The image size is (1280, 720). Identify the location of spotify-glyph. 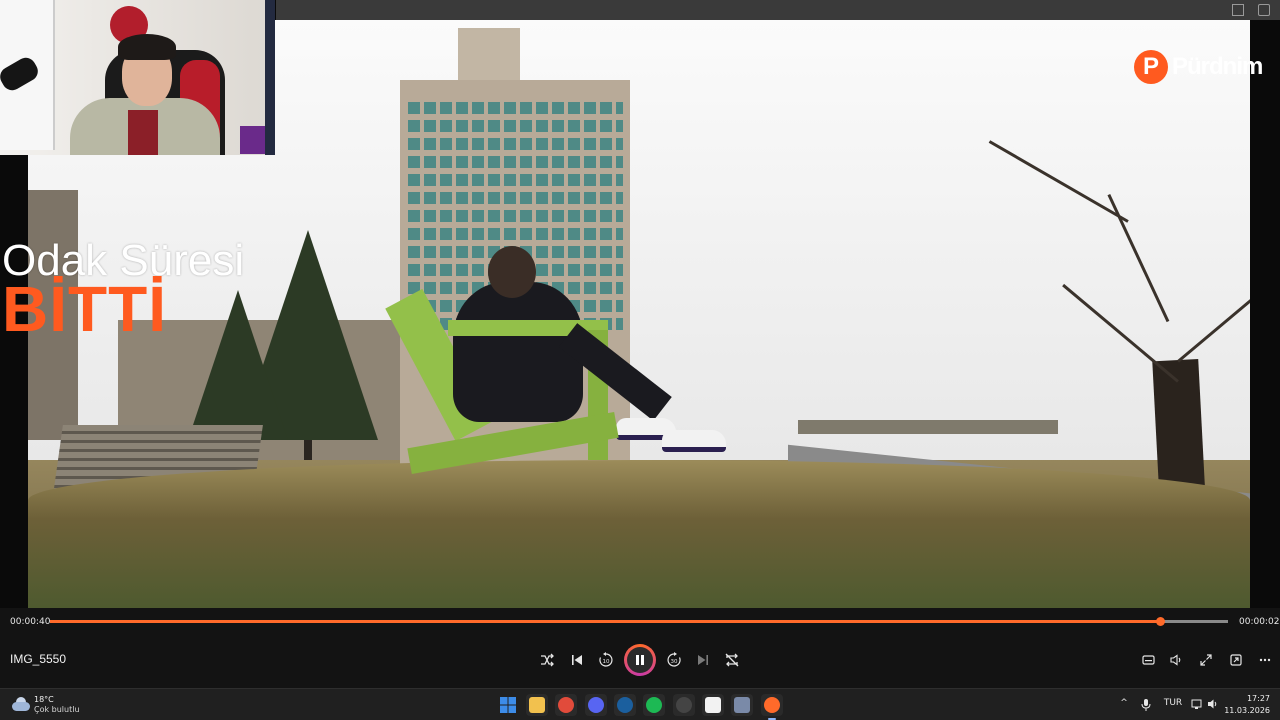
(654, 705).